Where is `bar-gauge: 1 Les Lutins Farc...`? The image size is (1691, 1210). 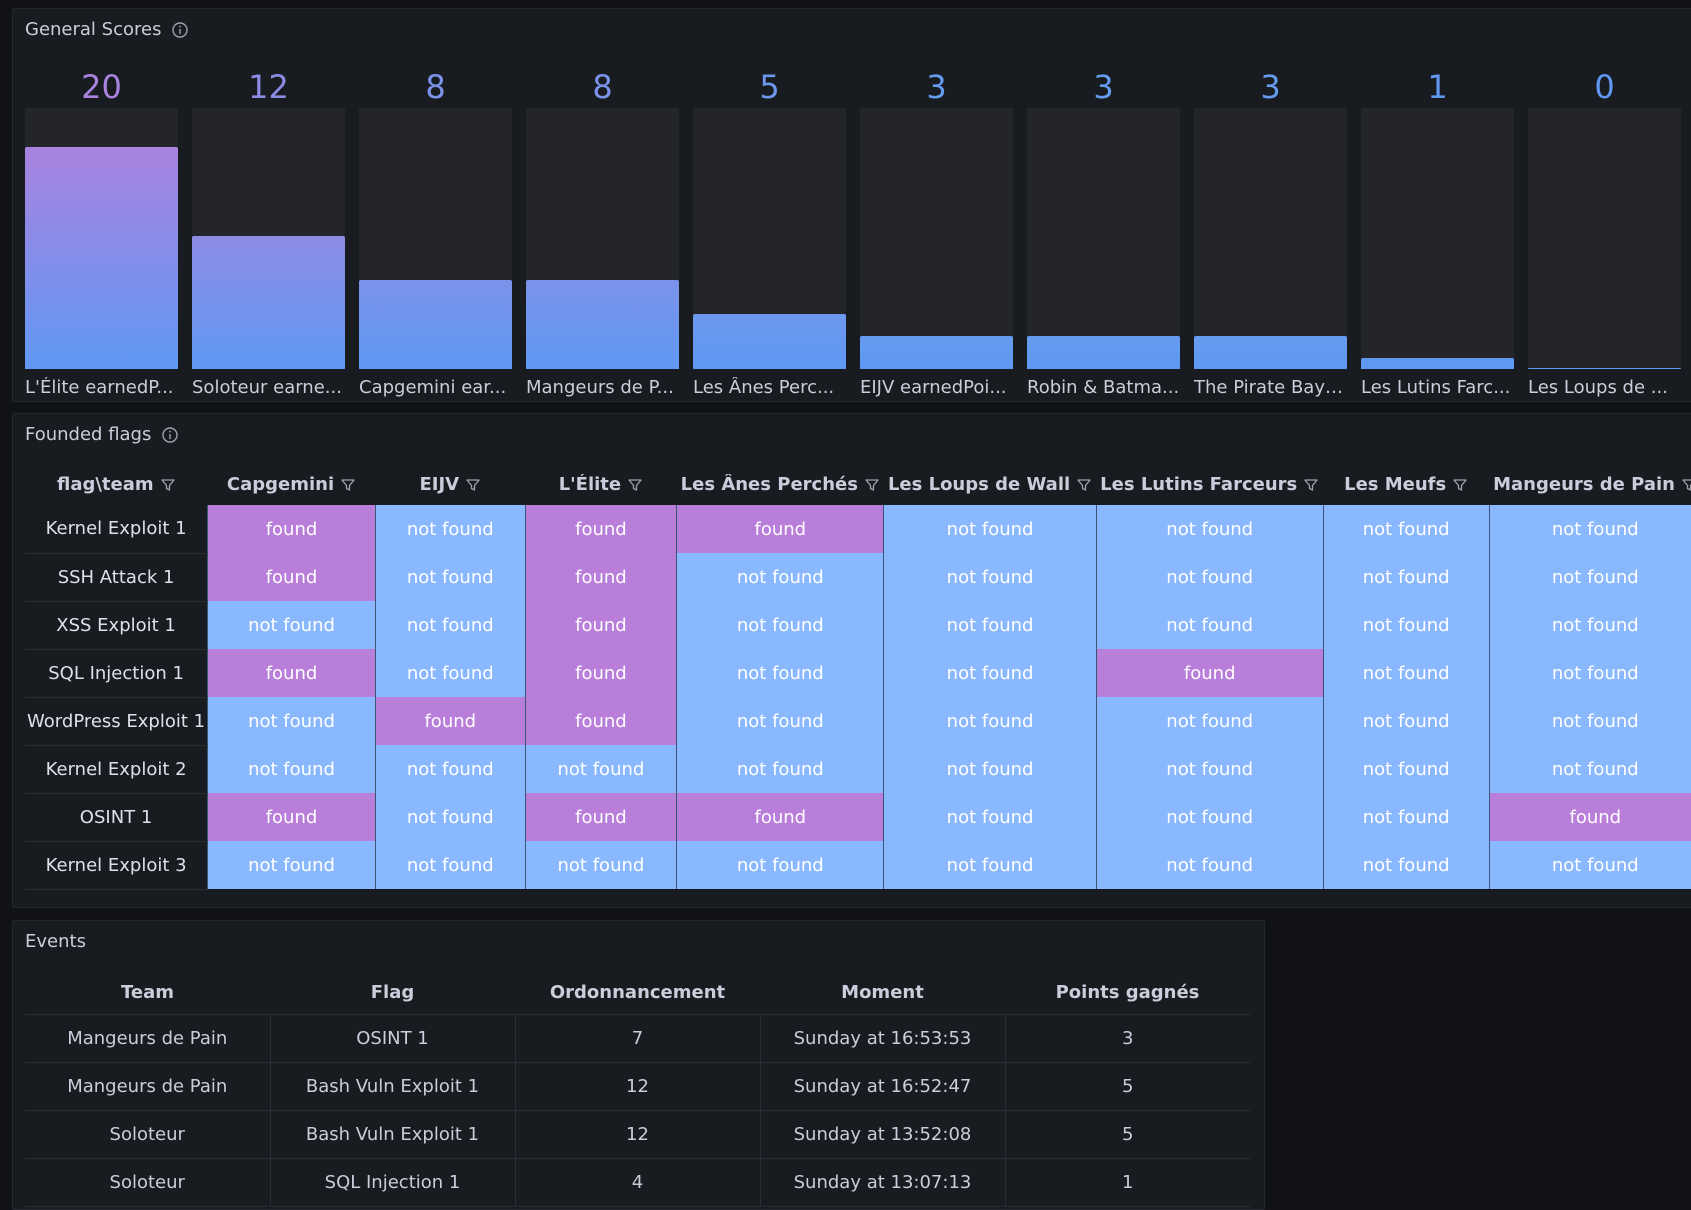 bar-gauge: 1 Les Lutins Farc... is located at coordinates (1437, 227).